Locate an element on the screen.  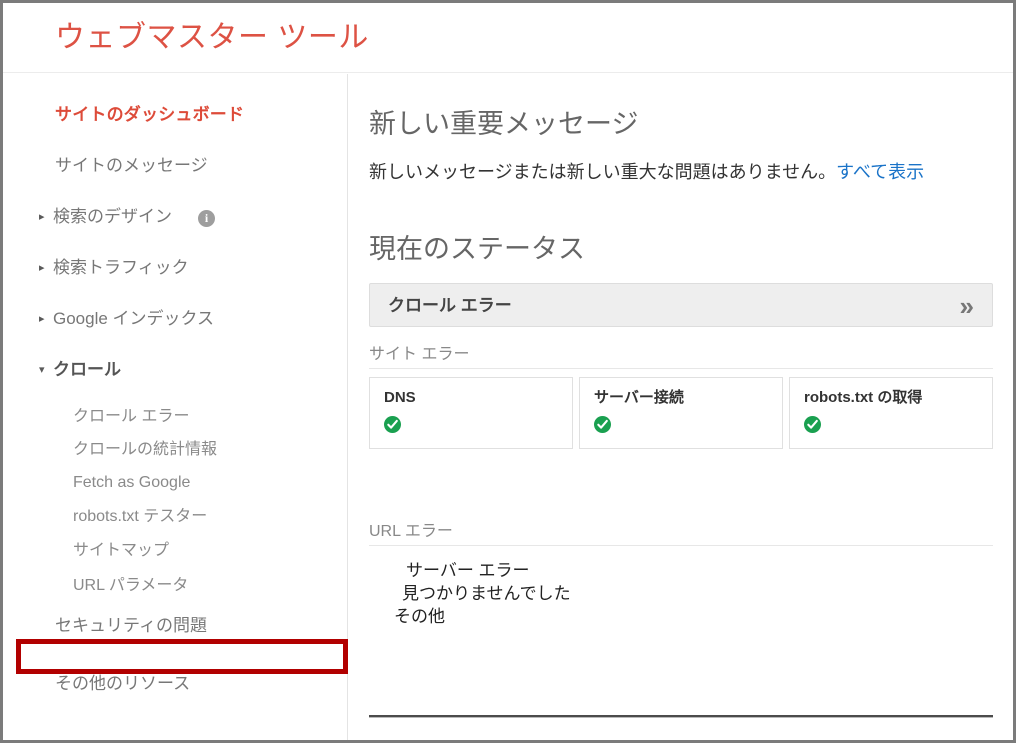
sidebar-item-security-issues: セキュリティの問題 is located at coordinates (131, 626).